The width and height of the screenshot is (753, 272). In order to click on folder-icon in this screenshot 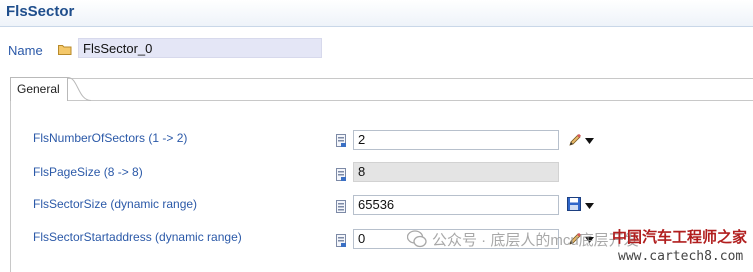, I will do `click(65, 50)`.